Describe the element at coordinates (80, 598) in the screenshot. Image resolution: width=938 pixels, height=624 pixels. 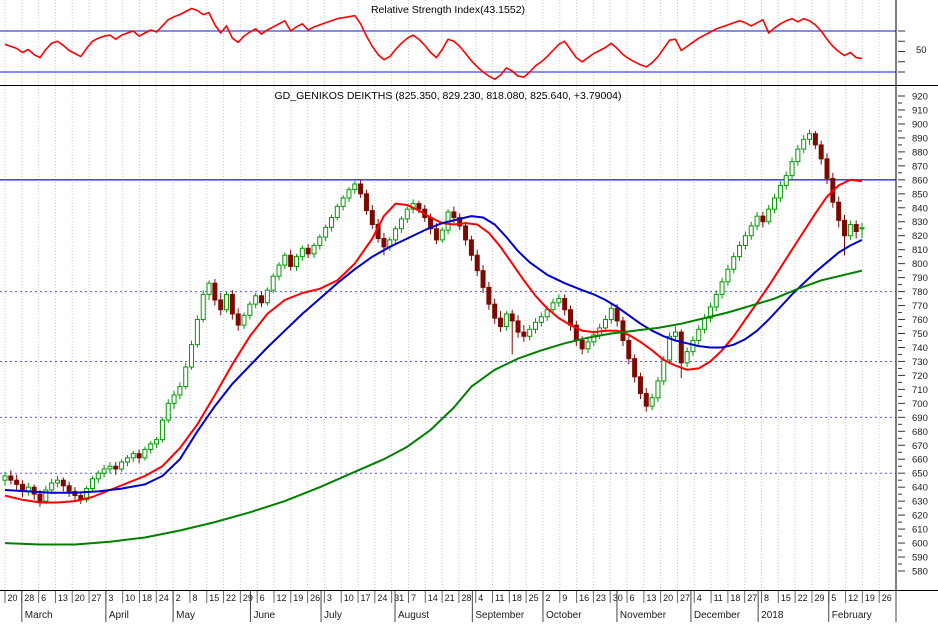
I see `svg-text: 20` at that location.